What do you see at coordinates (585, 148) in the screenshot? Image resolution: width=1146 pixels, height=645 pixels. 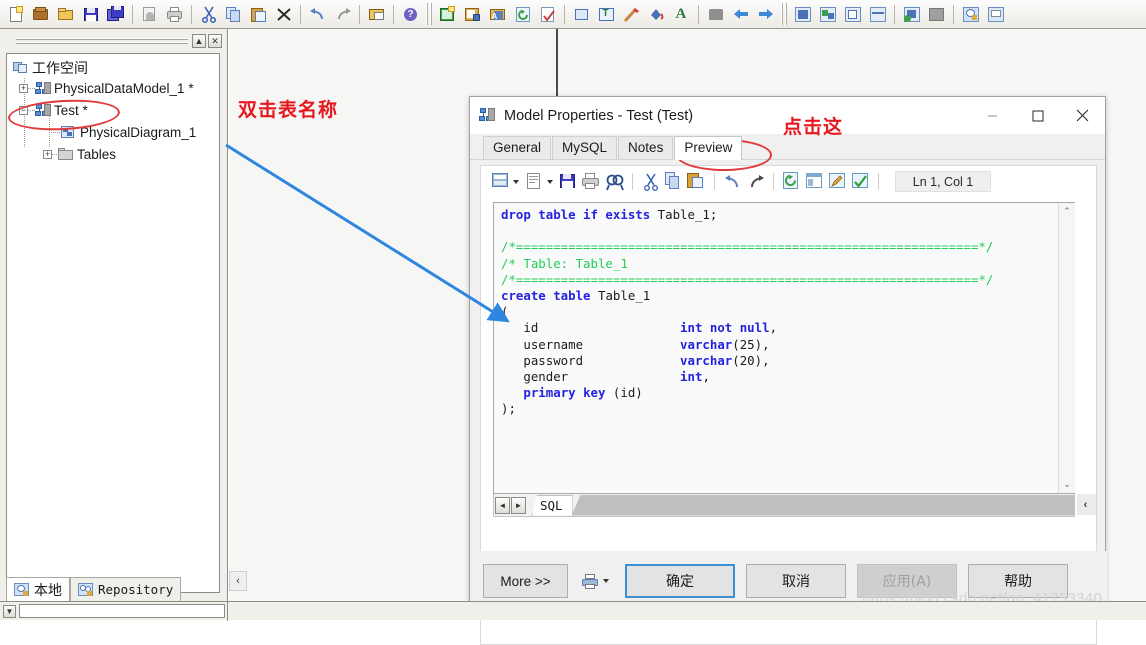 I see `tab-mysql: MySQL` at bounding box center [585, 148].